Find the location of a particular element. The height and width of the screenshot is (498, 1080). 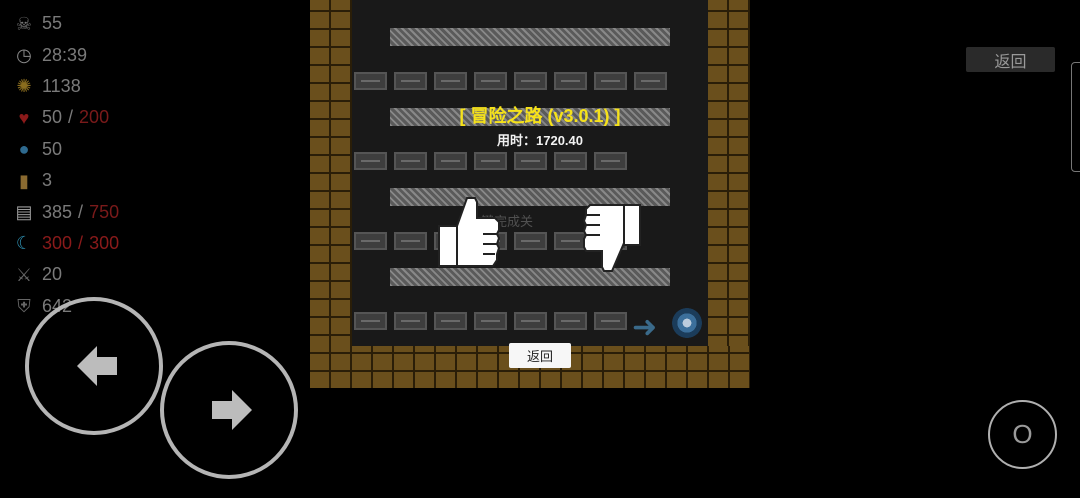

stat-attack: ⚔ 20 is located at coordinates (65, 274).